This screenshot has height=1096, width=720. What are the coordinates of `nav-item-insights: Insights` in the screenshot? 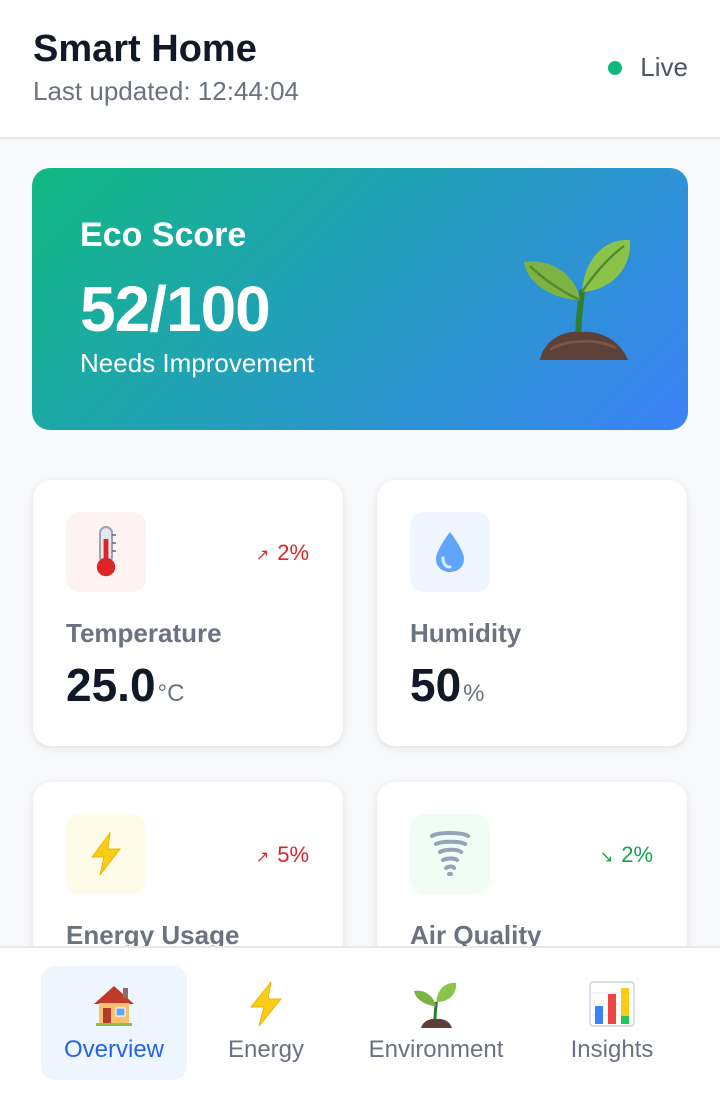 It's located at (612, 1023).